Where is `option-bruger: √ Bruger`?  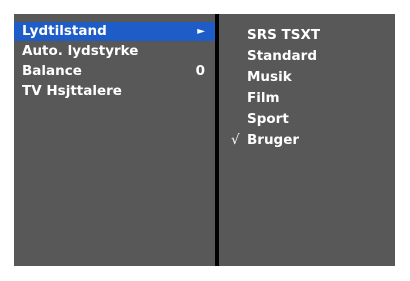 option-bruger: √ Bruger is located at coordinates (307, 140).